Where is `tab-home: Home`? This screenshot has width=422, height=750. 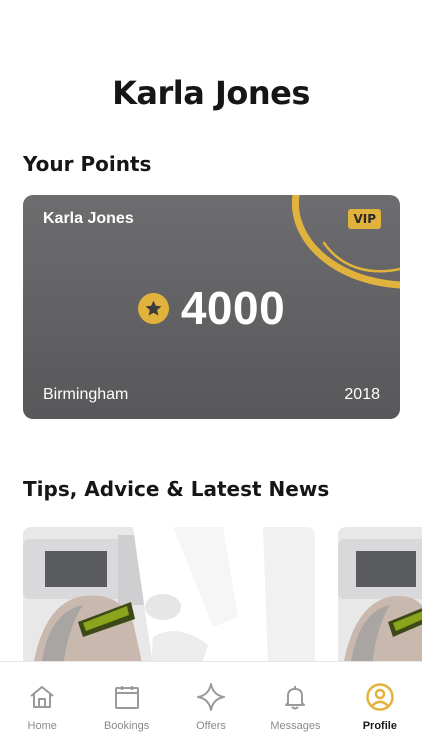 tab-home: Home is located at coordinates (42, 706).